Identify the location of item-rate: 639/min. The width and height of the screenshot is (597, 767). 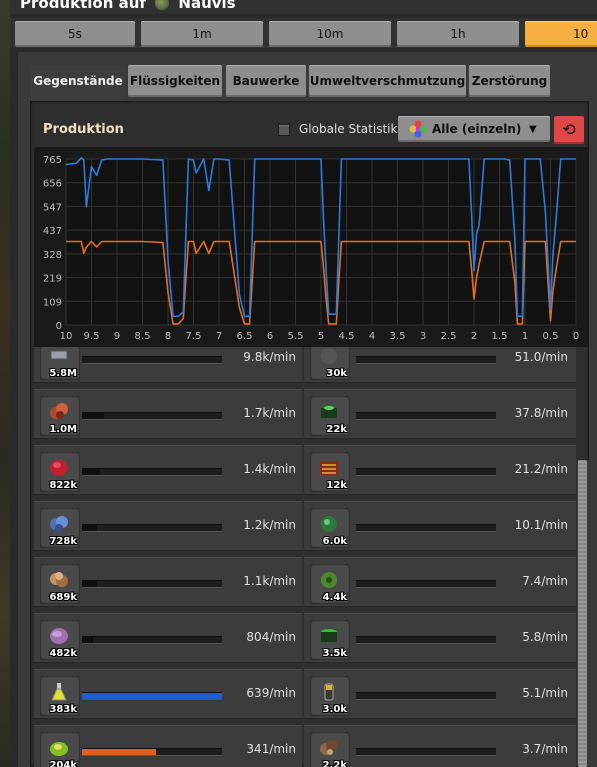
(271, 693).